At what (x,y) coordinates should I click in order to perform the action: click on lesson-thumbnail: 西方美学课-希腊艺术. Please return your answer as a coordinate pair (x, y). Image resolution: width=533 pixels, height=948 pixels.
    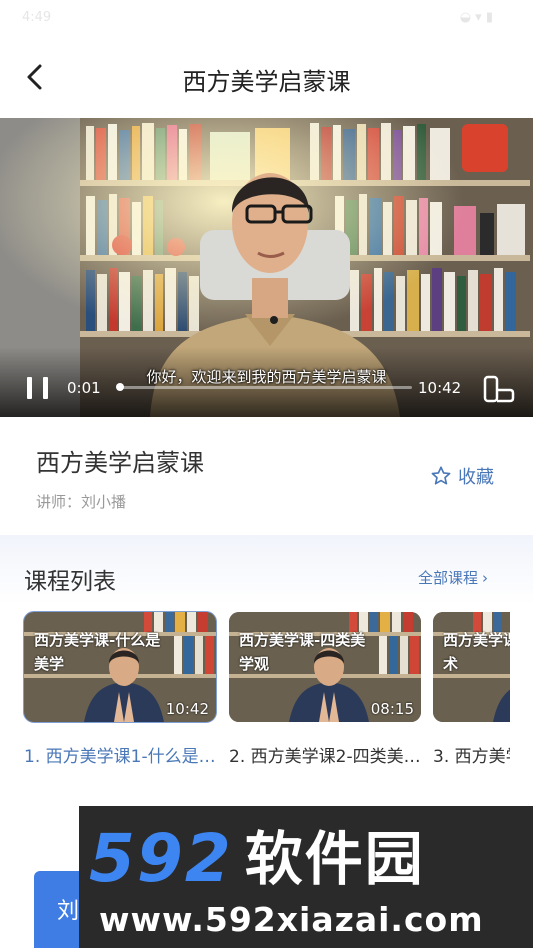
    Looking at the image, I should click on (471, 667).